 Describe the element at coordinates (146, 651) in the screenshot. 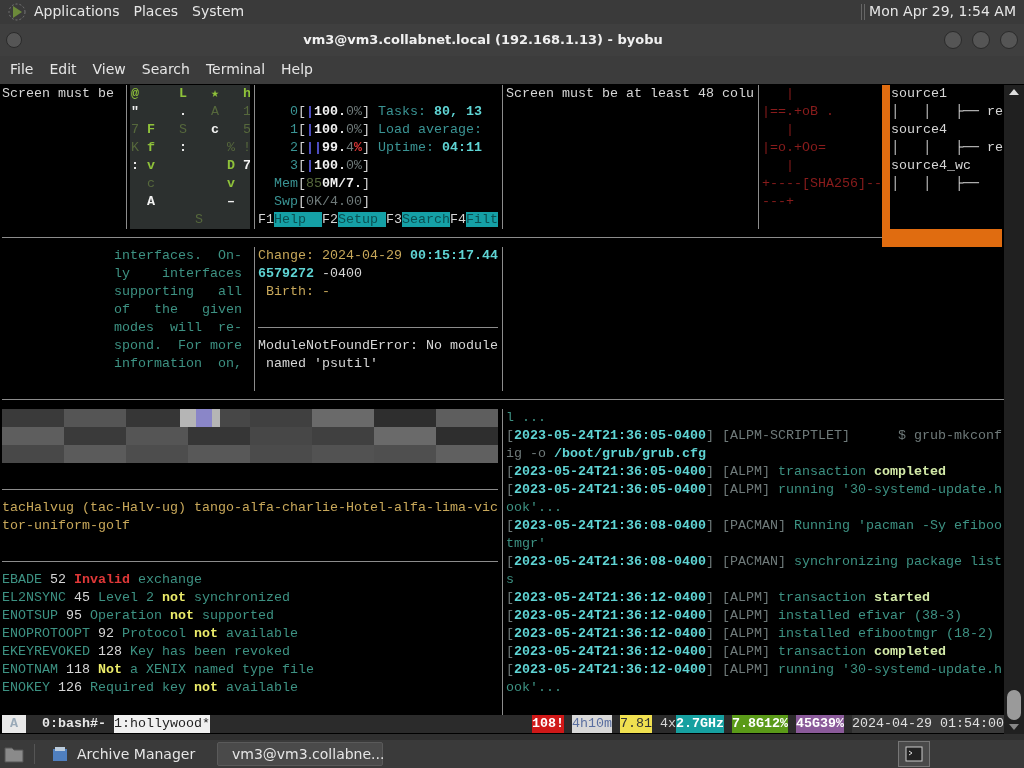

I see `terminal-line: EKEYREVOKED 128 Key has been revoked` at that location.